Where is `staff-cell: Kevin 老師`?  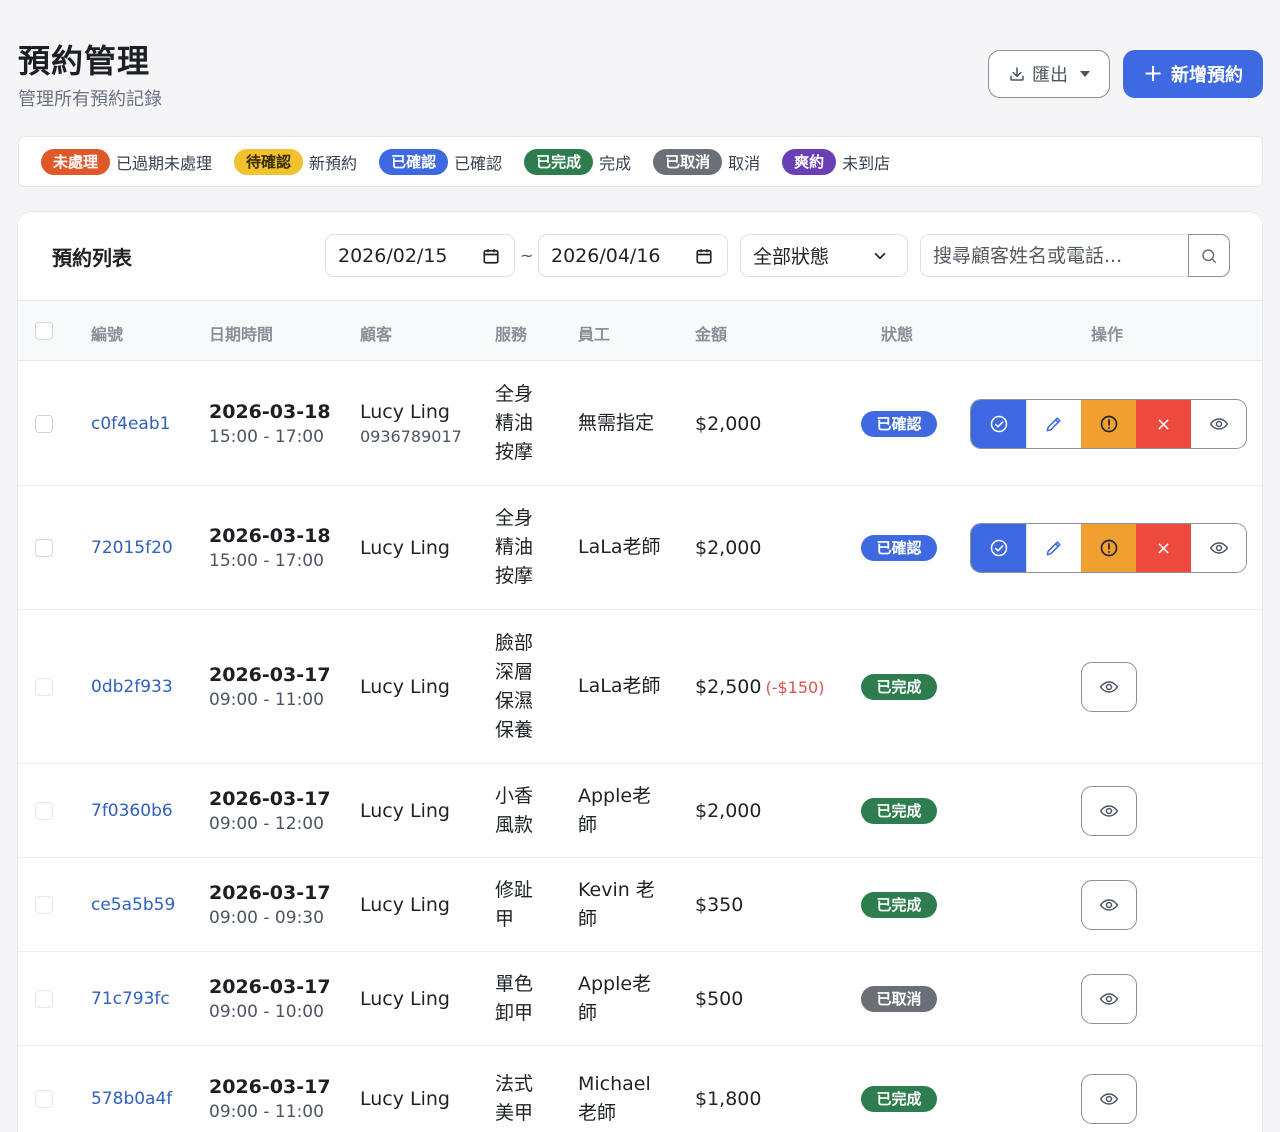 staff-cell: Kevin 老師 is located at coordinates (623, 904).